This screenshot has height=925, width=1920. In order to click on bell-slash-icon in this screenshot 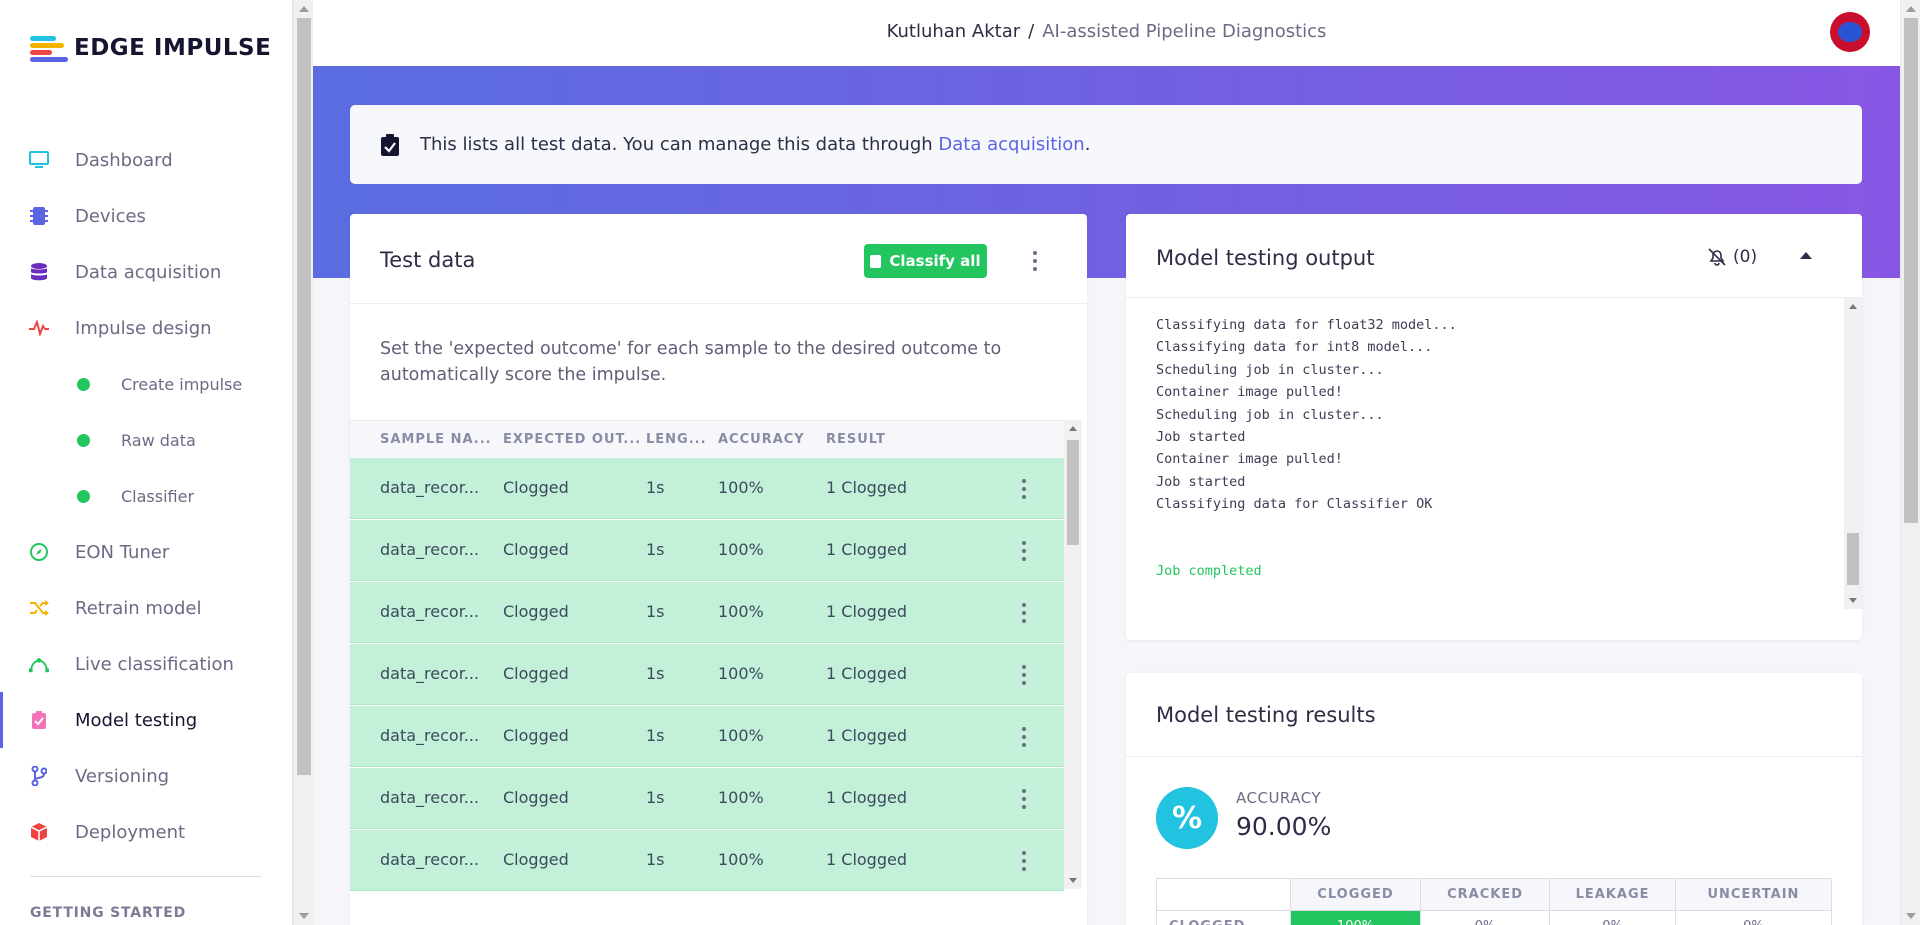, I will do `click(1717, 257)`.